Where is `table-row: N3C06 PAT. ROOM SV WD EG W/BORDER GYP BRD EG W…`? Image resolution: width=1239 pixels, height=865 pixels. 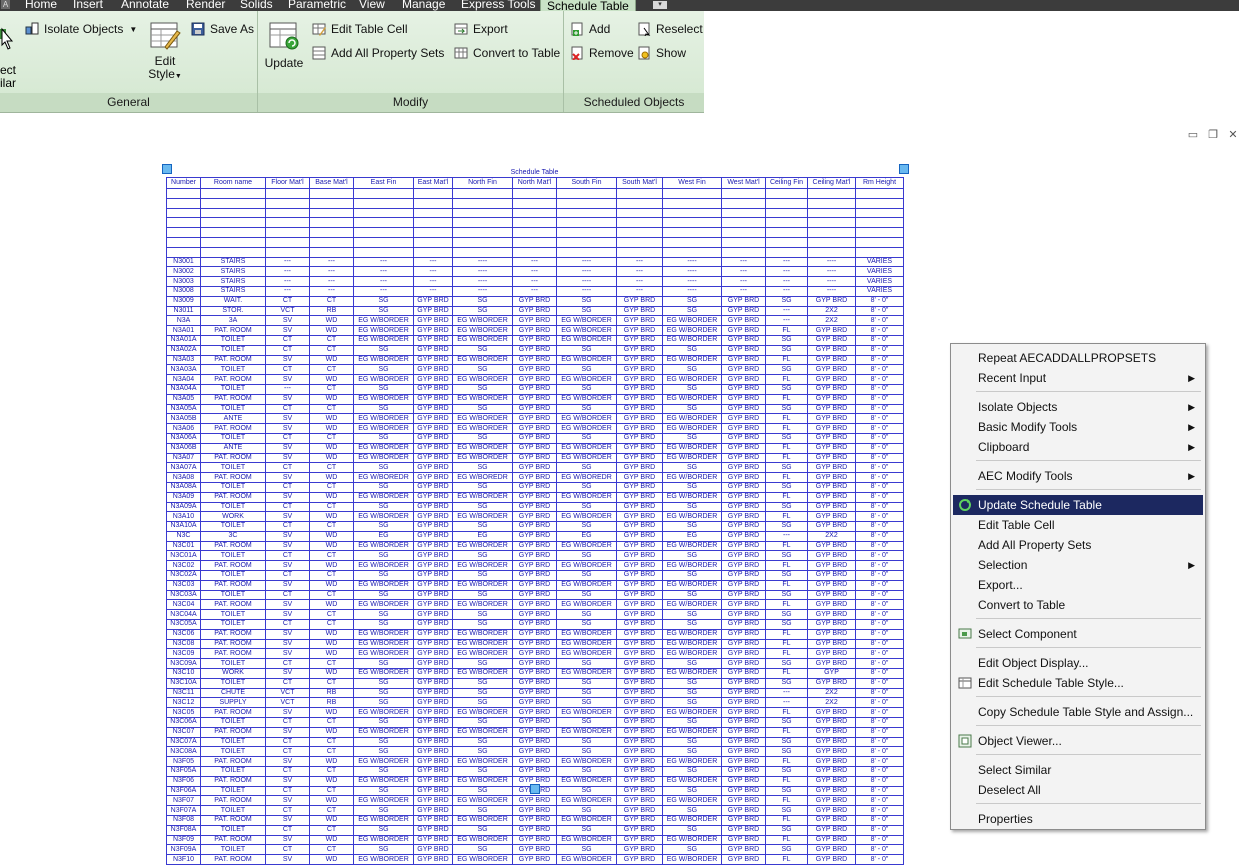 table-row: N3C06 PAT. ROOM SV WD EG W/BORDER GYP BRD EG W… is located at coordinates (535, 634).